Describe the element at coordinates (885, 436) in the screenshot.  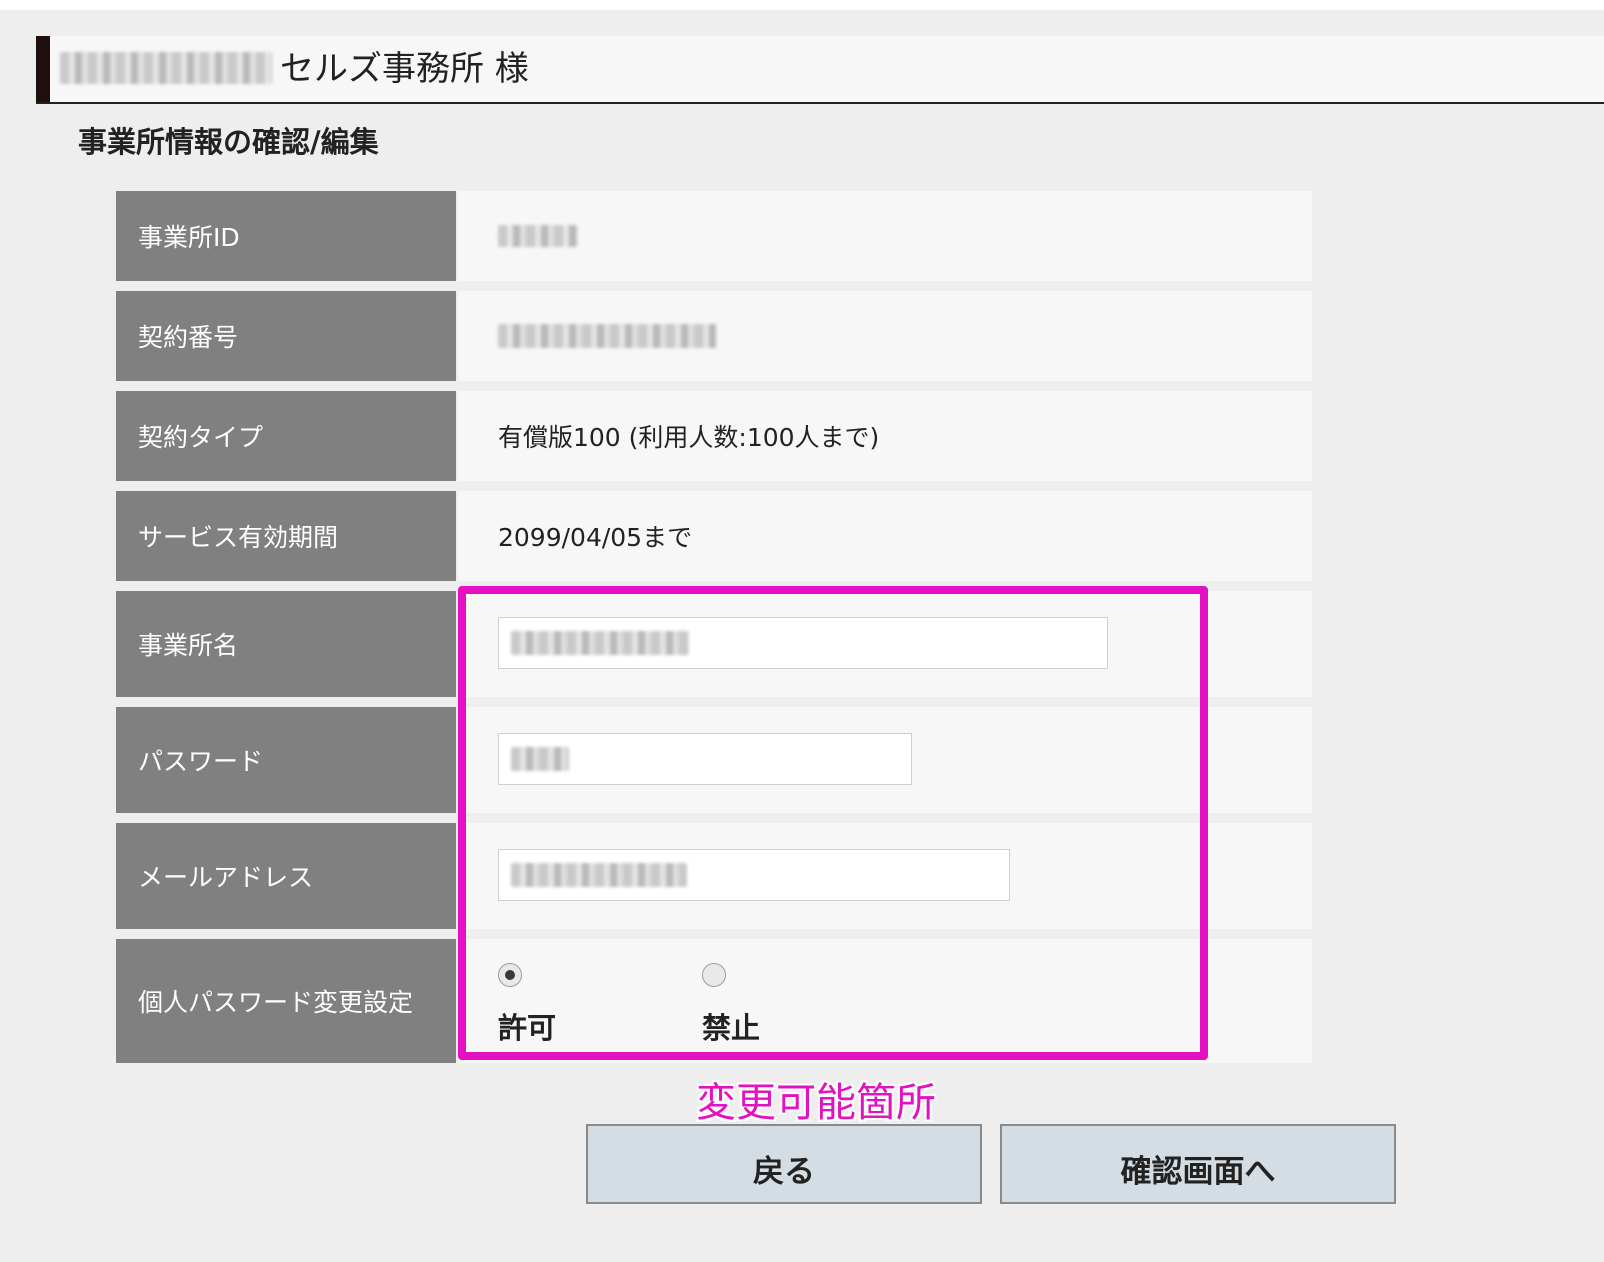
I see `row-value: 有償版100 (利用人数:100人まで)` at that location.